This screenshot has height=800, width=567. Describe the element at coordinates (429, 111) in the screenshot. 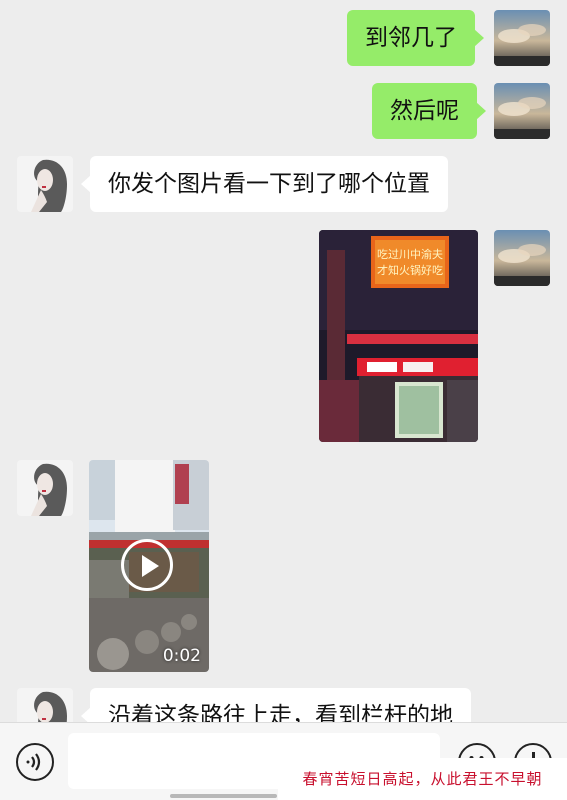

I see `message-bubble-outgoing: 然后呢` at that location.